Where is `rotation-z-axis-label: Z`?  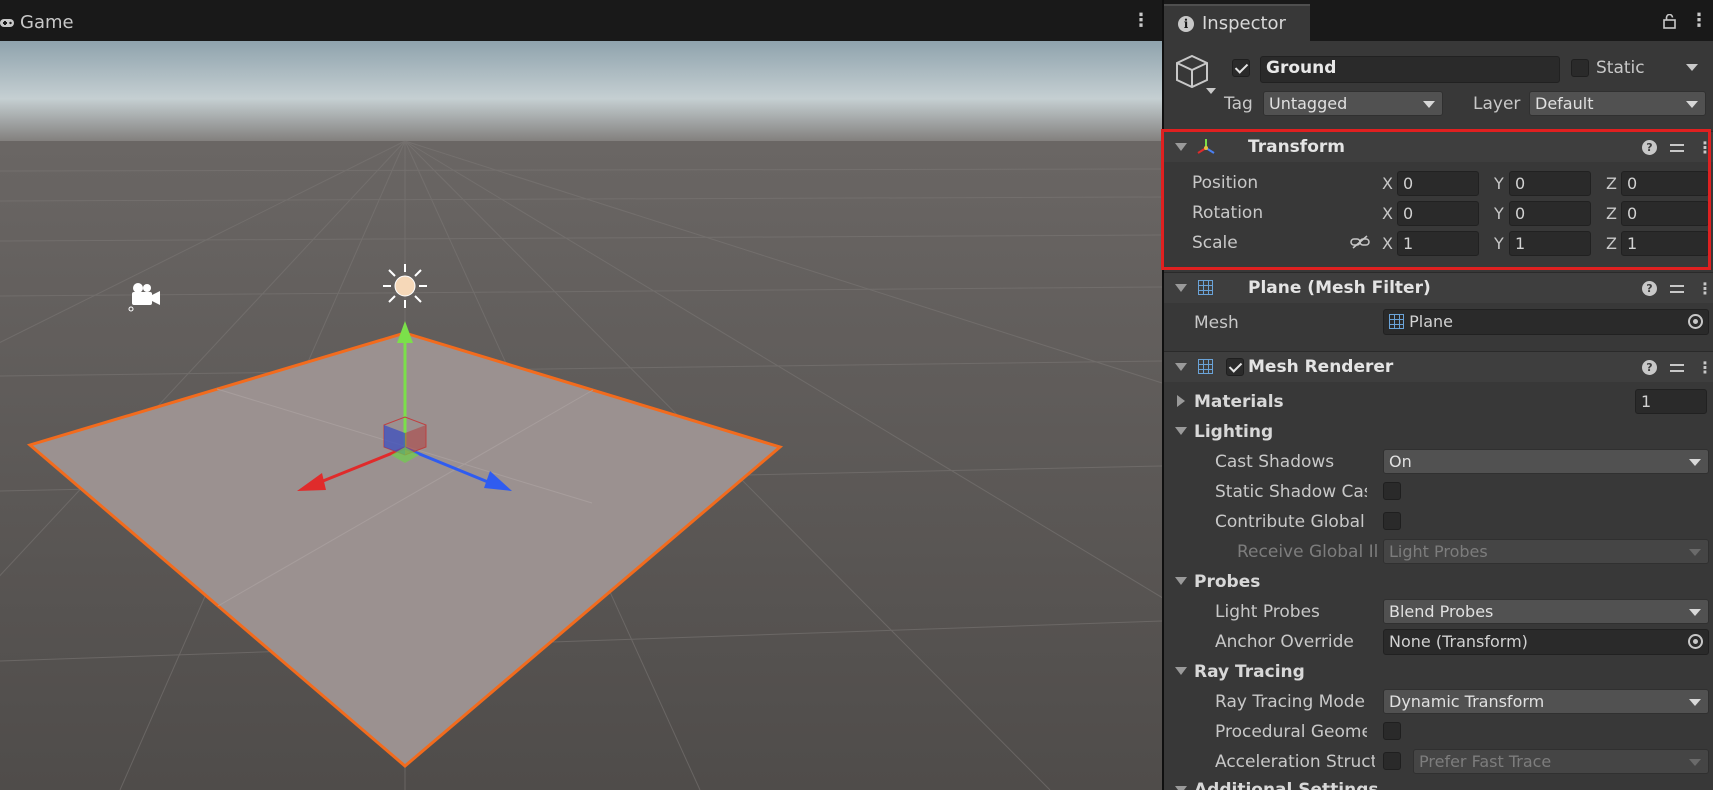
rotation-z-axis-label: Z is located at coordinates (1611, 213).